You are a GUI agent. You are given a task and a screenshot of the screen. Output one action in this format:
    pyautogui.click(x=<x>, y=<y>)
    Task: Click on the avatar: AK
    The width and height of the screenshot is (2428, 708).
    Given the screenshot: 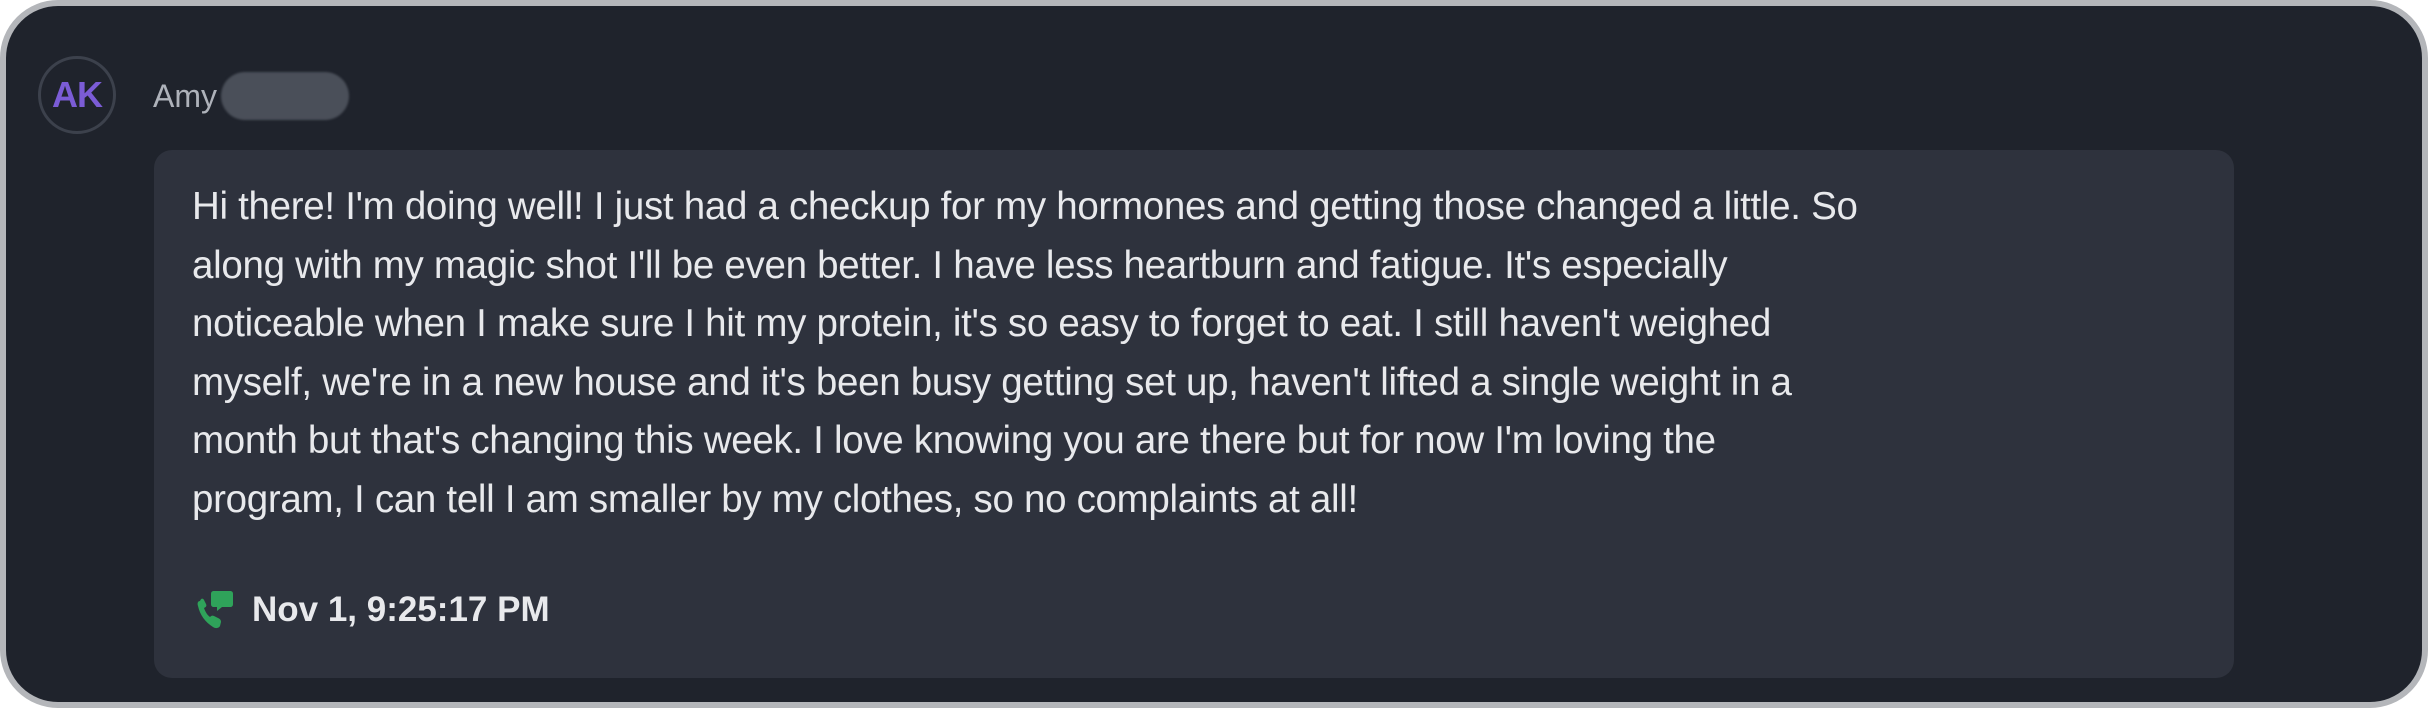 What is the action you would take?
    pyautogui.click(x=77, y=95)
    